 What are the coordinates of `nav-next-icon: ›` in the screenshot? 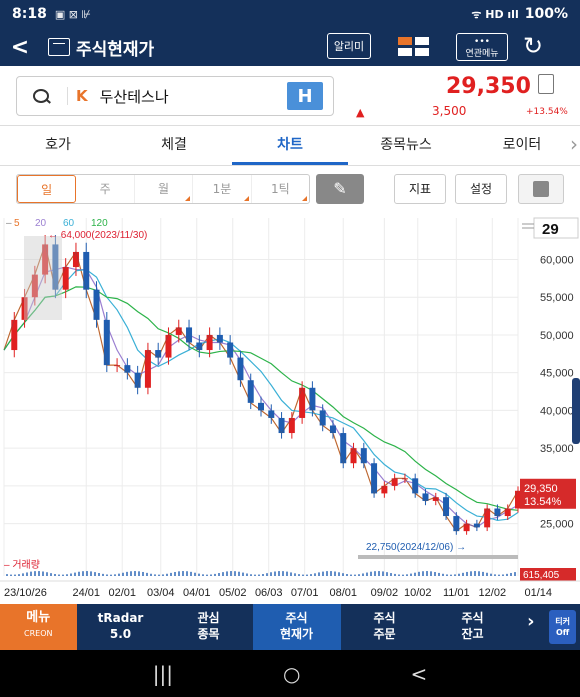 It's located at (531, 627).